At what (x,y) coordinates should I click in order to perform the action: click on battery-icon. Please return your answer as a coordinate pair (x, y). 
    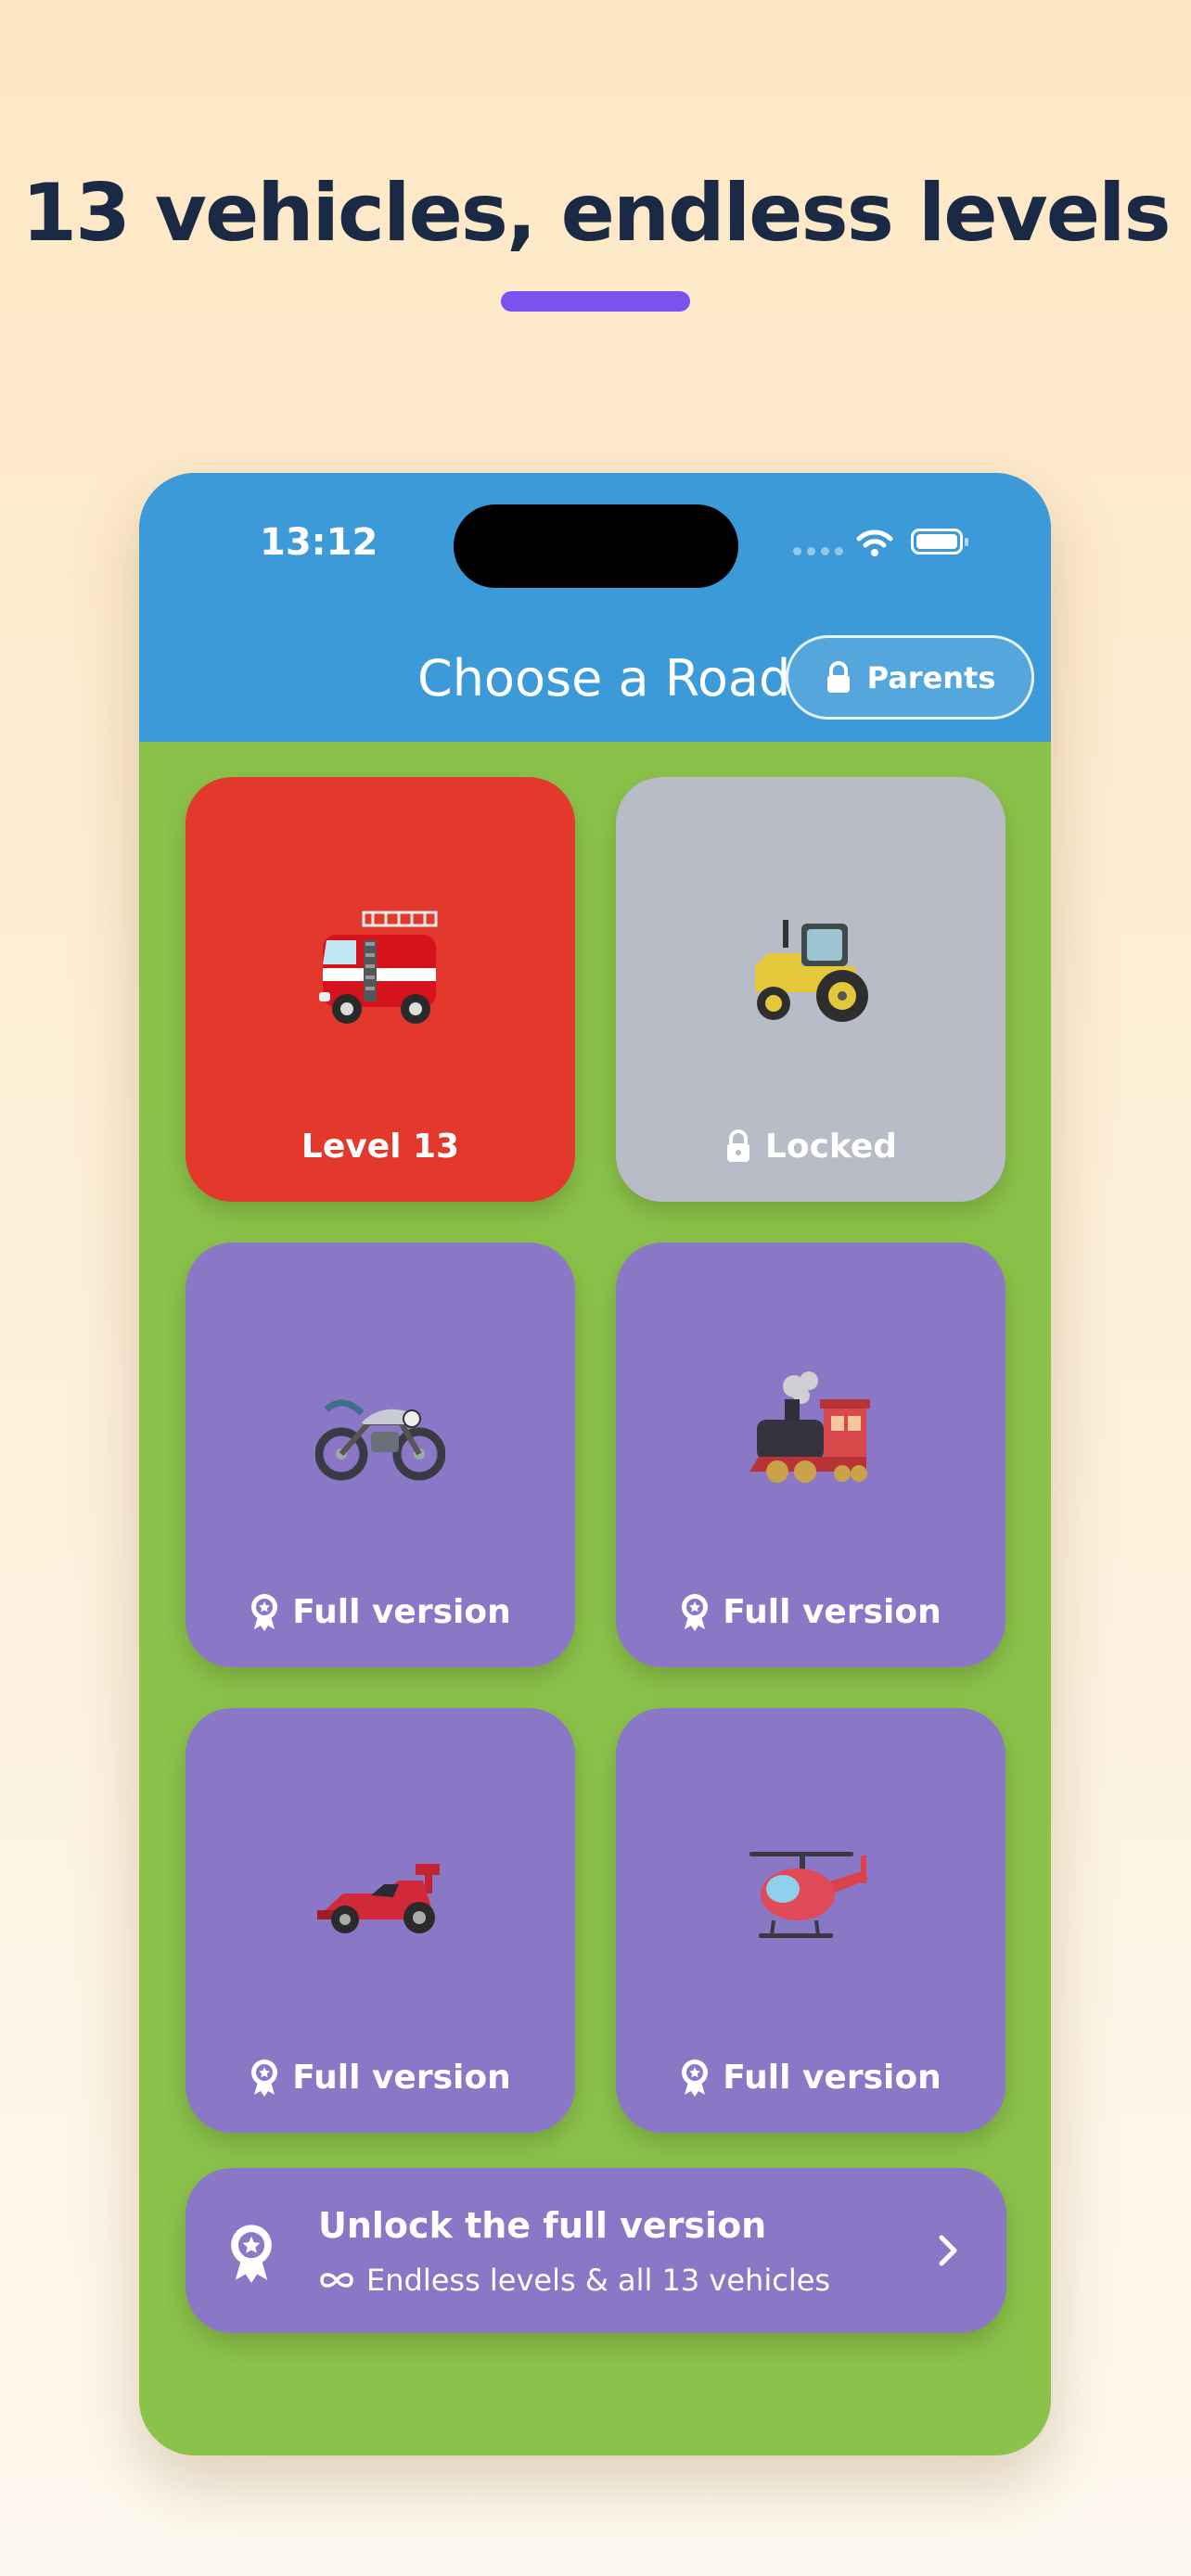
    Looking at the image, I should click on (939, 542).